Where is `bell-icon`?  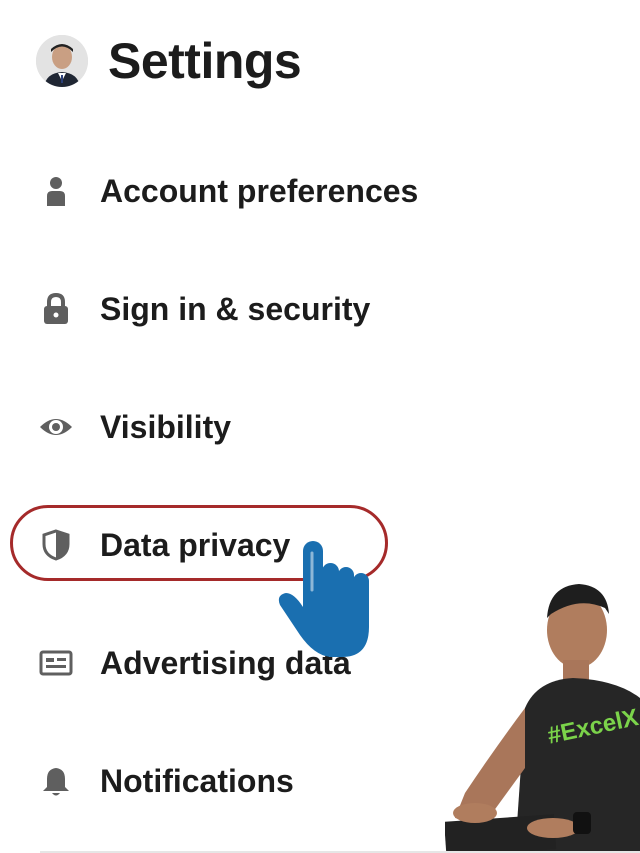 bell-icon is located at coordinates (56, 781).